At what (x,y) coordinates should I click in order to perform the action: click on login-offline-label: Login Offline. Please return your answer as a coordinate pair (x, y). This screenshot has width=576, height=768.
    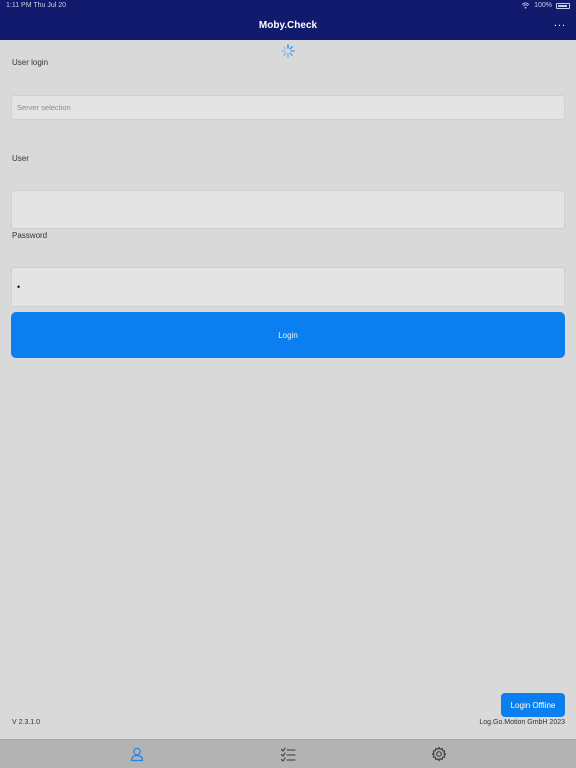
    Looking at the image, I should click on (533, 705).